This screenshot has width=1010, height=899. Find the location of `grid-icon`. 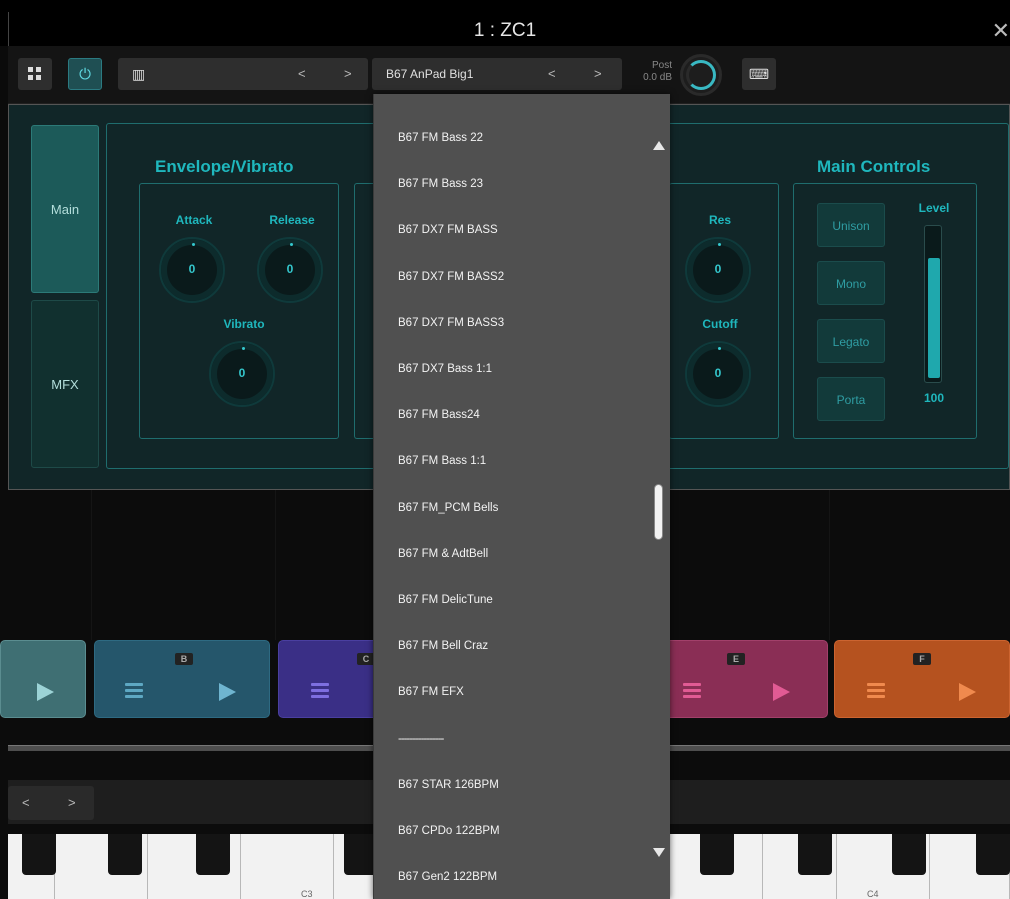

grid-icon is located at coordinates (30, 69).